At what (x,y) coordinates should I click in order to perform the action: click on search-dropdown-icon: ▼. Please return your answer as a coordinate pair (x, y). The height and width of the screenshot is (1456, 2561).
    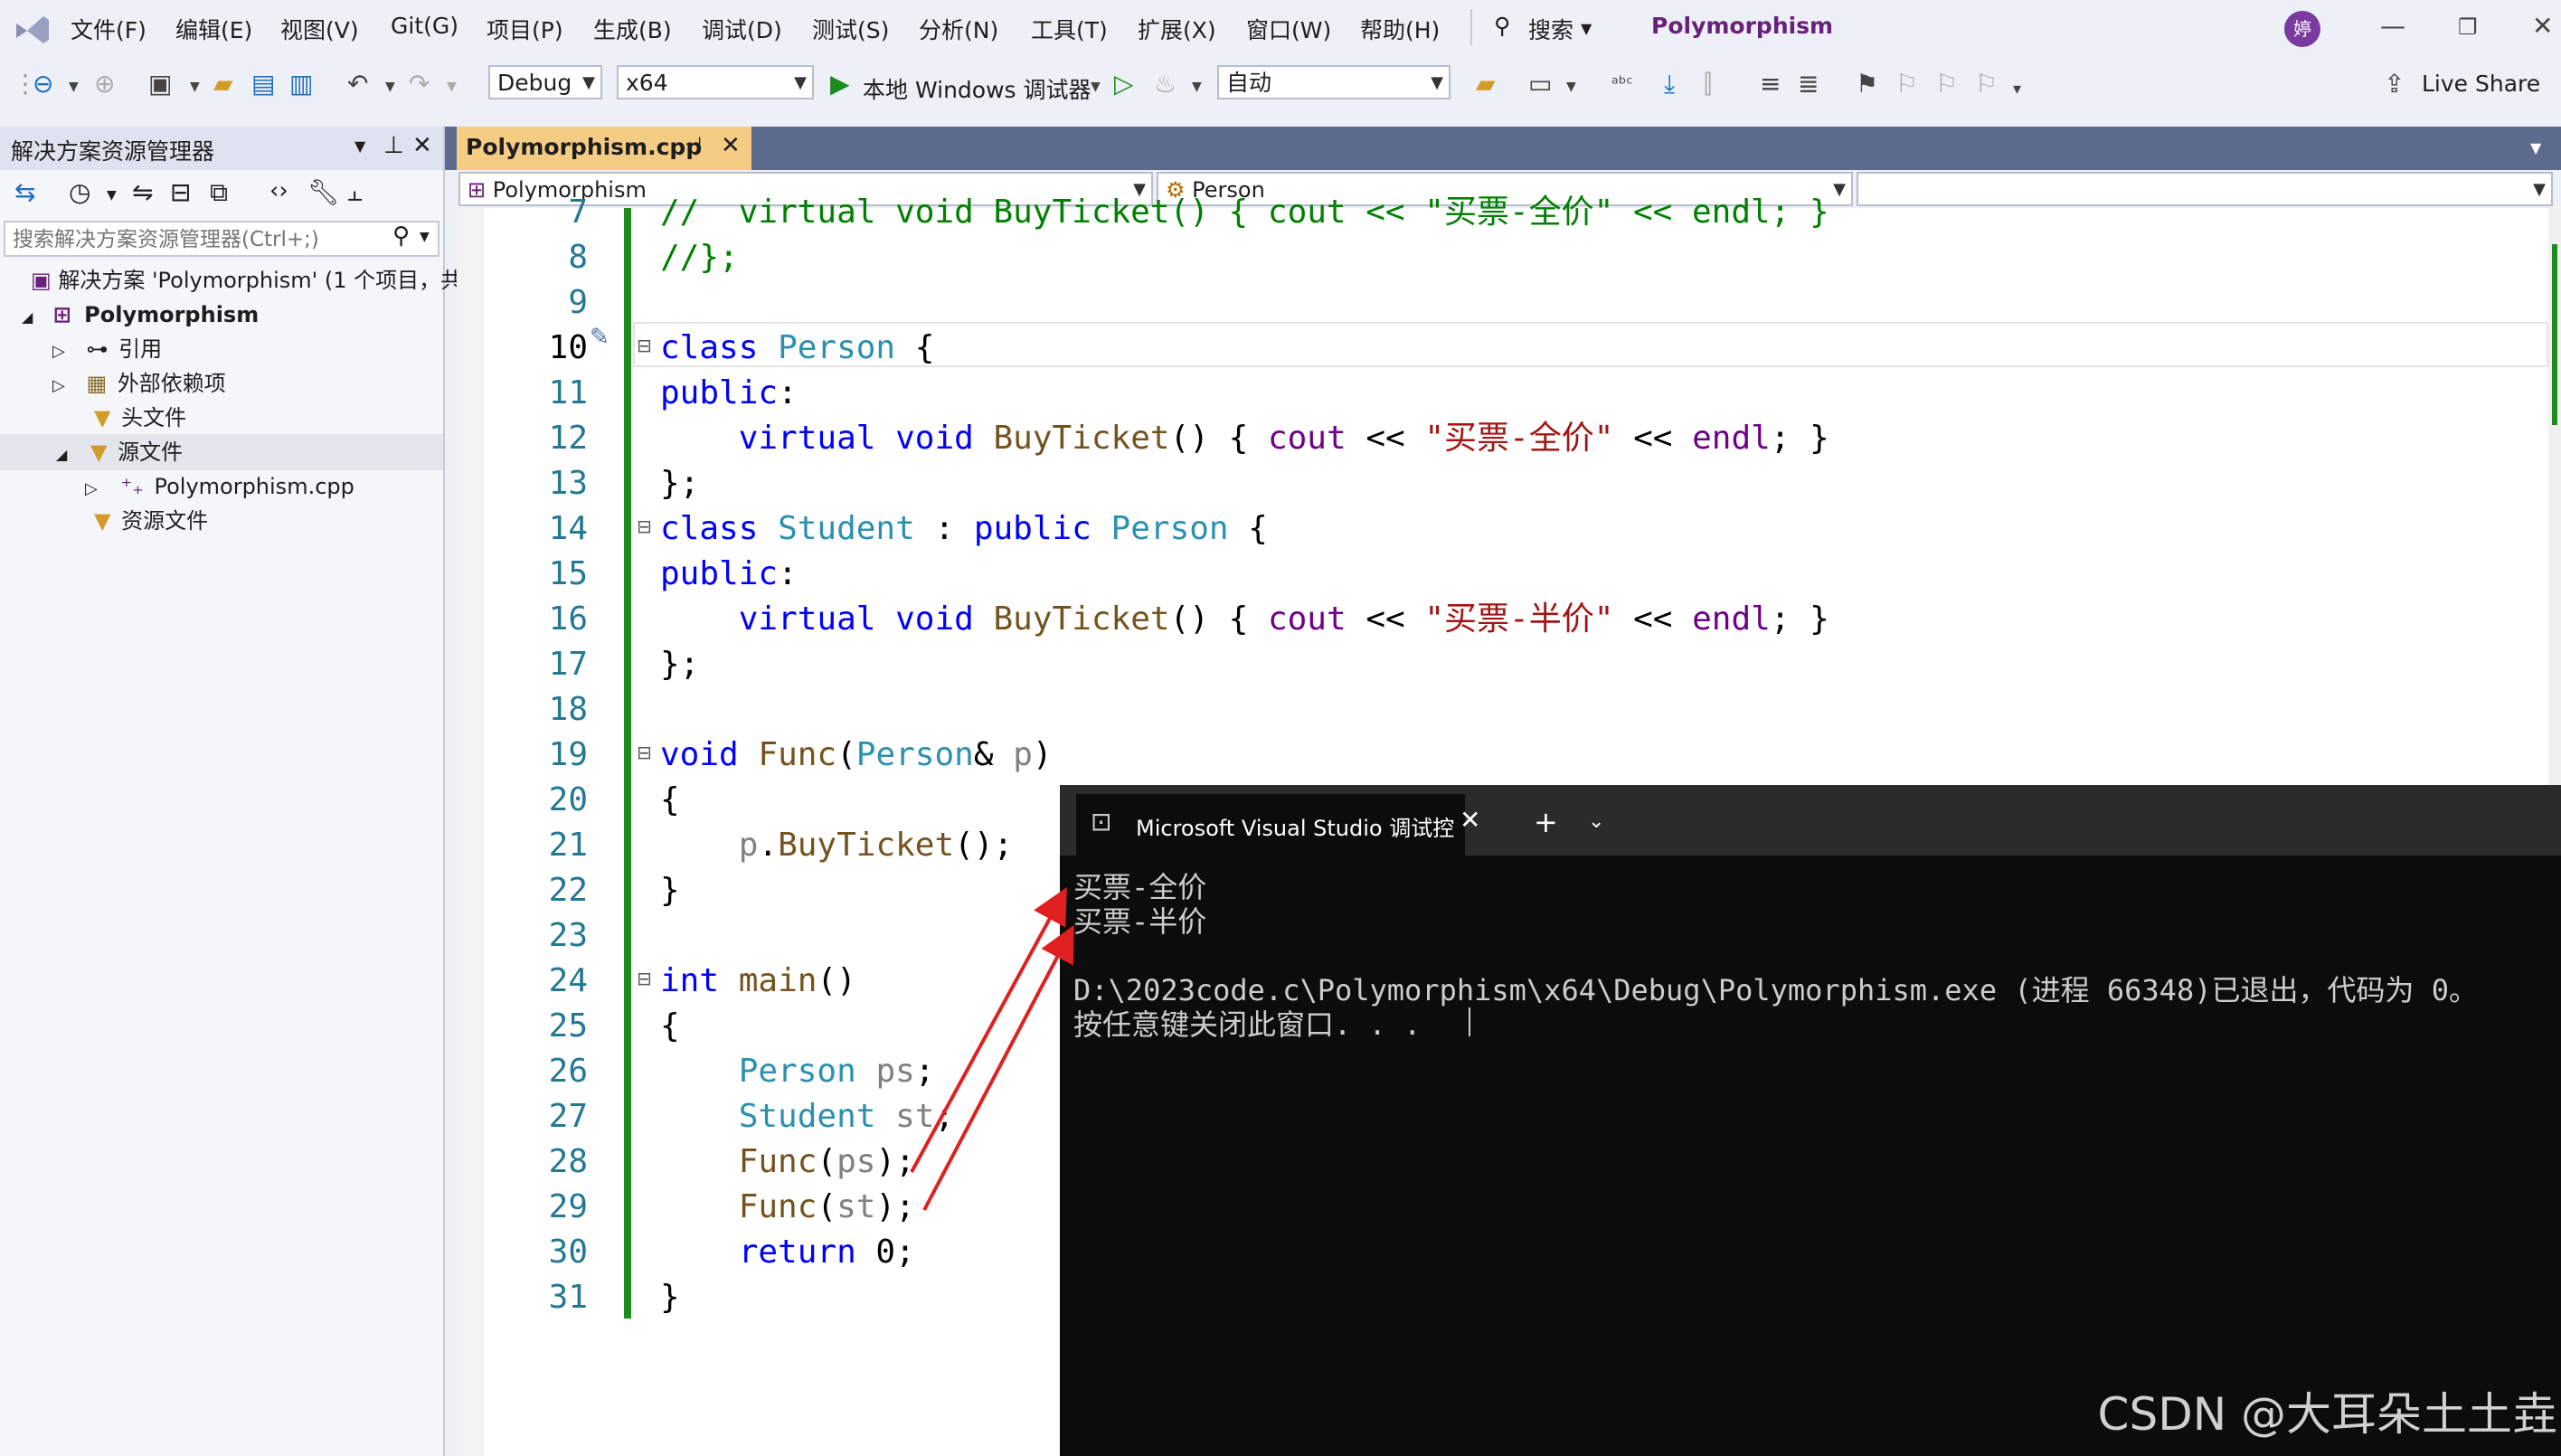
    Looking at the image, I should click on (1586, 29).